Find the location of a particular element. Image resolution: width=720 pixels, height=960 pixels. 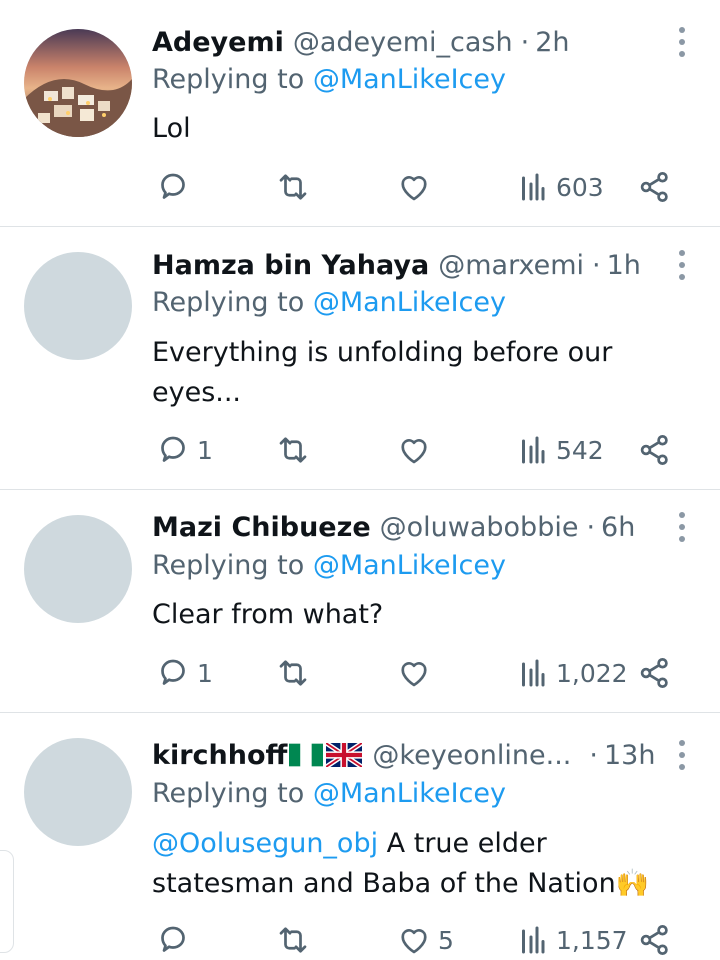

display-name: Adeyemi is located at coordinates (218, 42).